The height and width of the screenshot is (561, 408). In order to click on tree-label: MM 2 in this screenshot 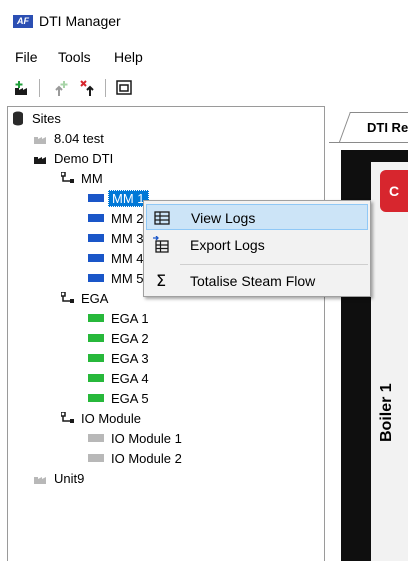, I will do `click(127, 218)`.